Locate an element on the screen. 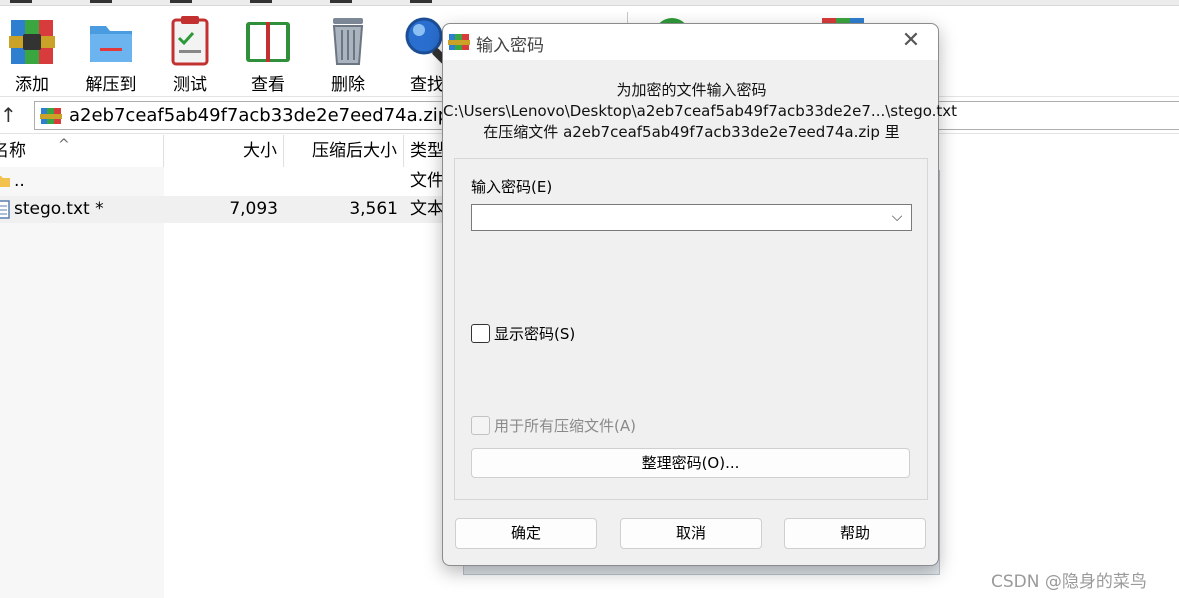 This screenshot has width=1179, height=598. view-button: 查看 is located at coordinates (268, 52).